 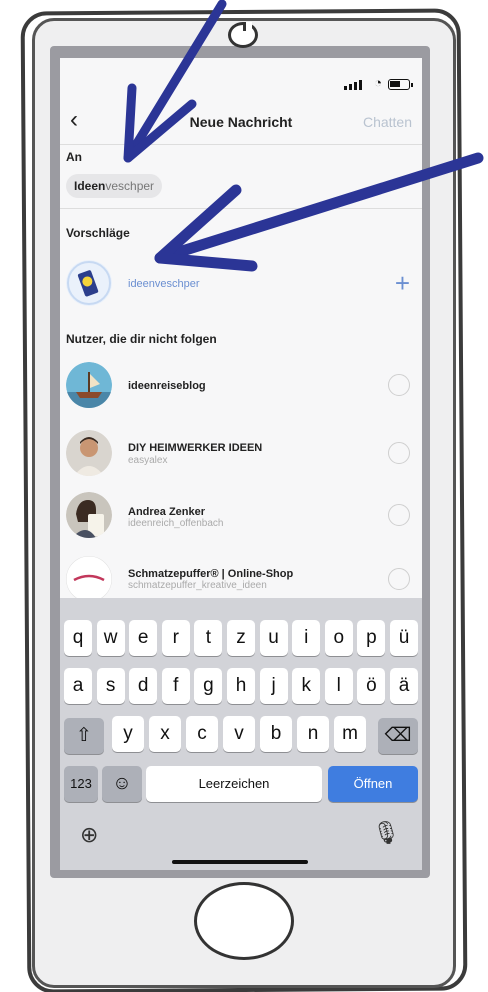 What do you see at coordinates (122, 784) in the screenshot?
I see `emoji-icon: ☺` at bounding box center [122, 784].